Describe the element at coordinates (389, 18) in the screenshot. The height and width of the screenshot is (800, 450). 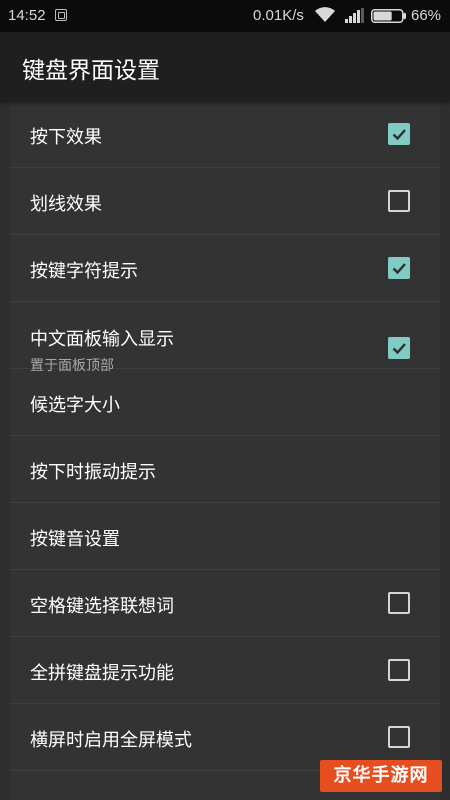
I see `battery-icon` at that location.